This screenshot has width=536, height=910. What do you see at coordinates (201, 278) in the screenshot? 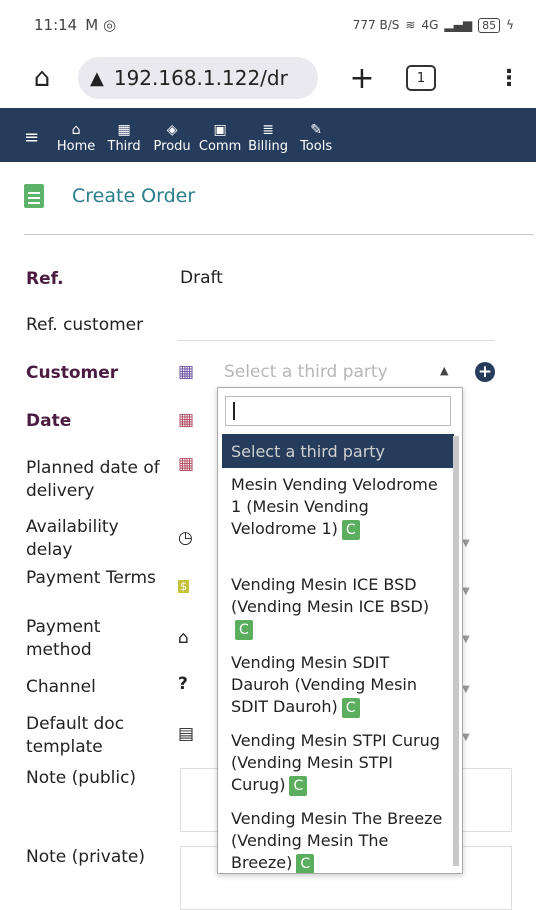
I see `ref-value: Draft` at bounding box center [201, 278].